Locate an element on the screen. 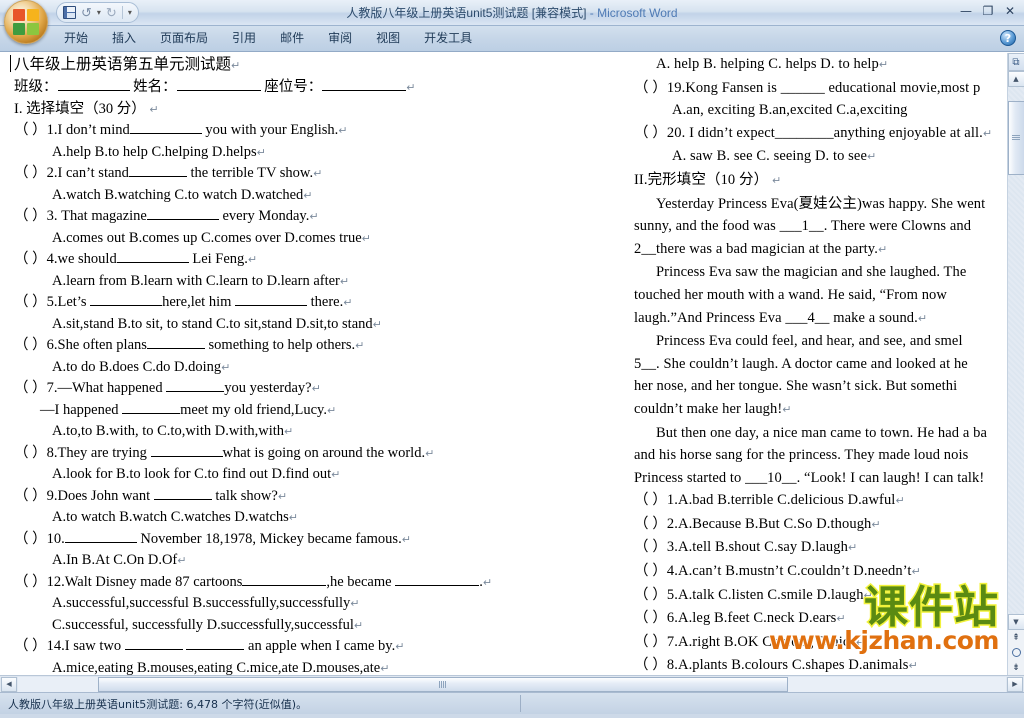 The image size is (1024, 718). horizontal-scrollbar: ◀ ▶ is located at coordinates (512, 683).